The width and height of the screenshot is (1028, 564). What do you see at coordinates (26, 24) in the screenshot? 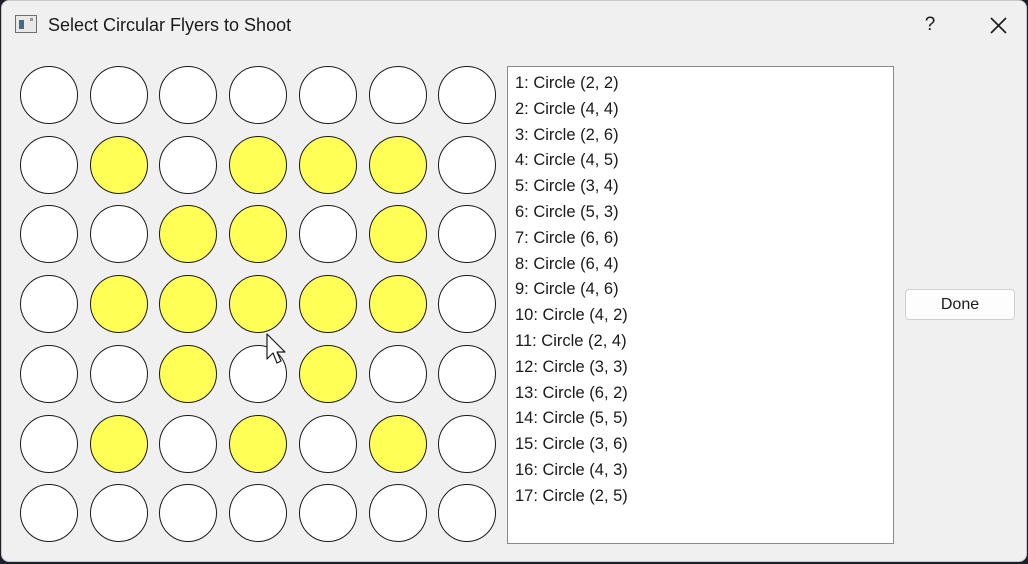
I see `app-window-icon` at bounding box center [26, 24].